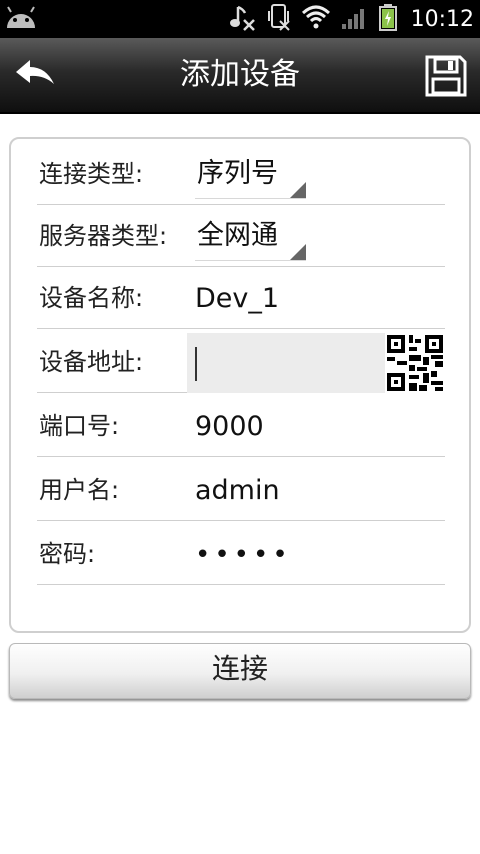 The width and height of the screenshot is (480, 854). I want to click on status-bar: 10:12, so click(240, 19).